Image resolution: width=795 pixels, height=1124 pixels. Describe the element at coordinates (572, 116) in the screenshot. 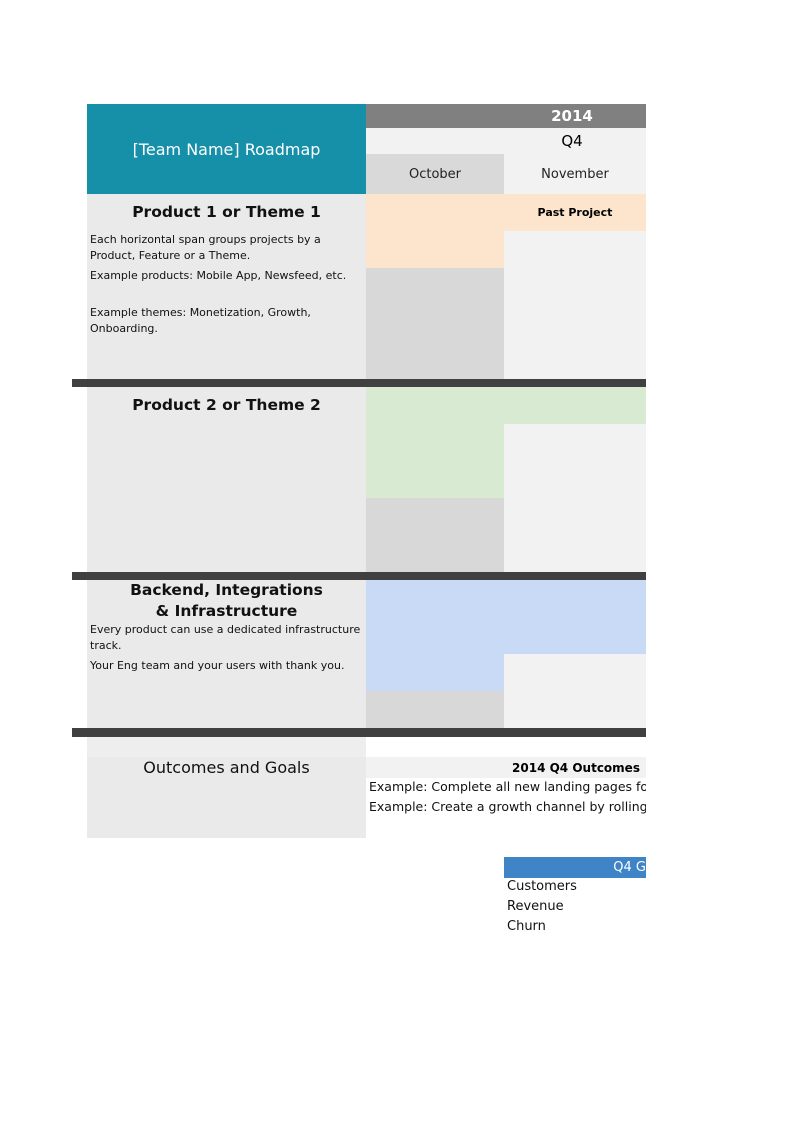

I see `year-label: 2014` at that location.